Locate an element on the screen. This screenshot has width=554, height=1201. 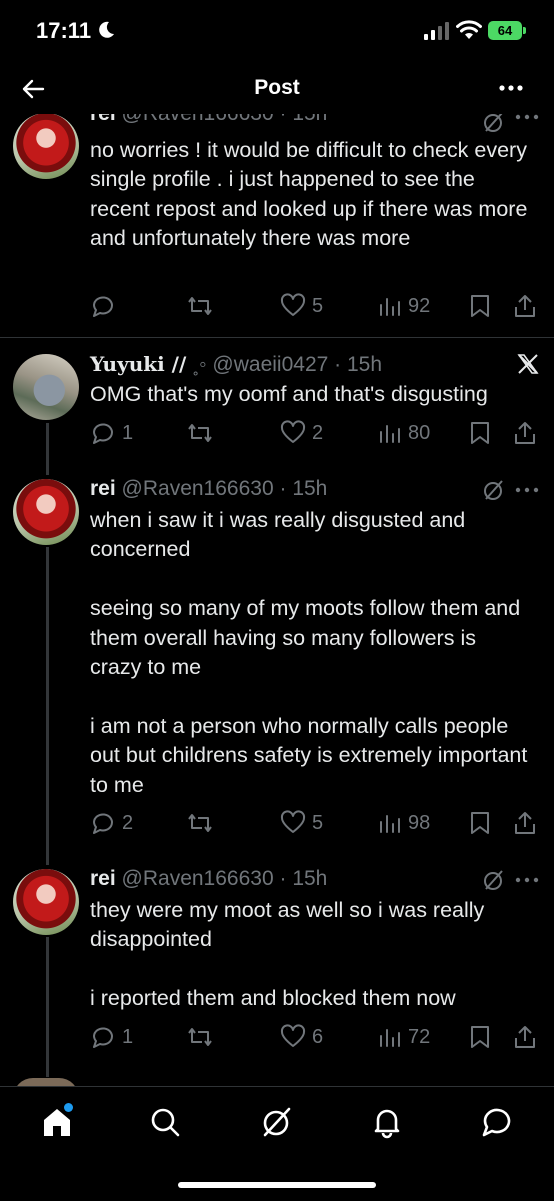
view-count: 92 is located at coordinates (419, 305).